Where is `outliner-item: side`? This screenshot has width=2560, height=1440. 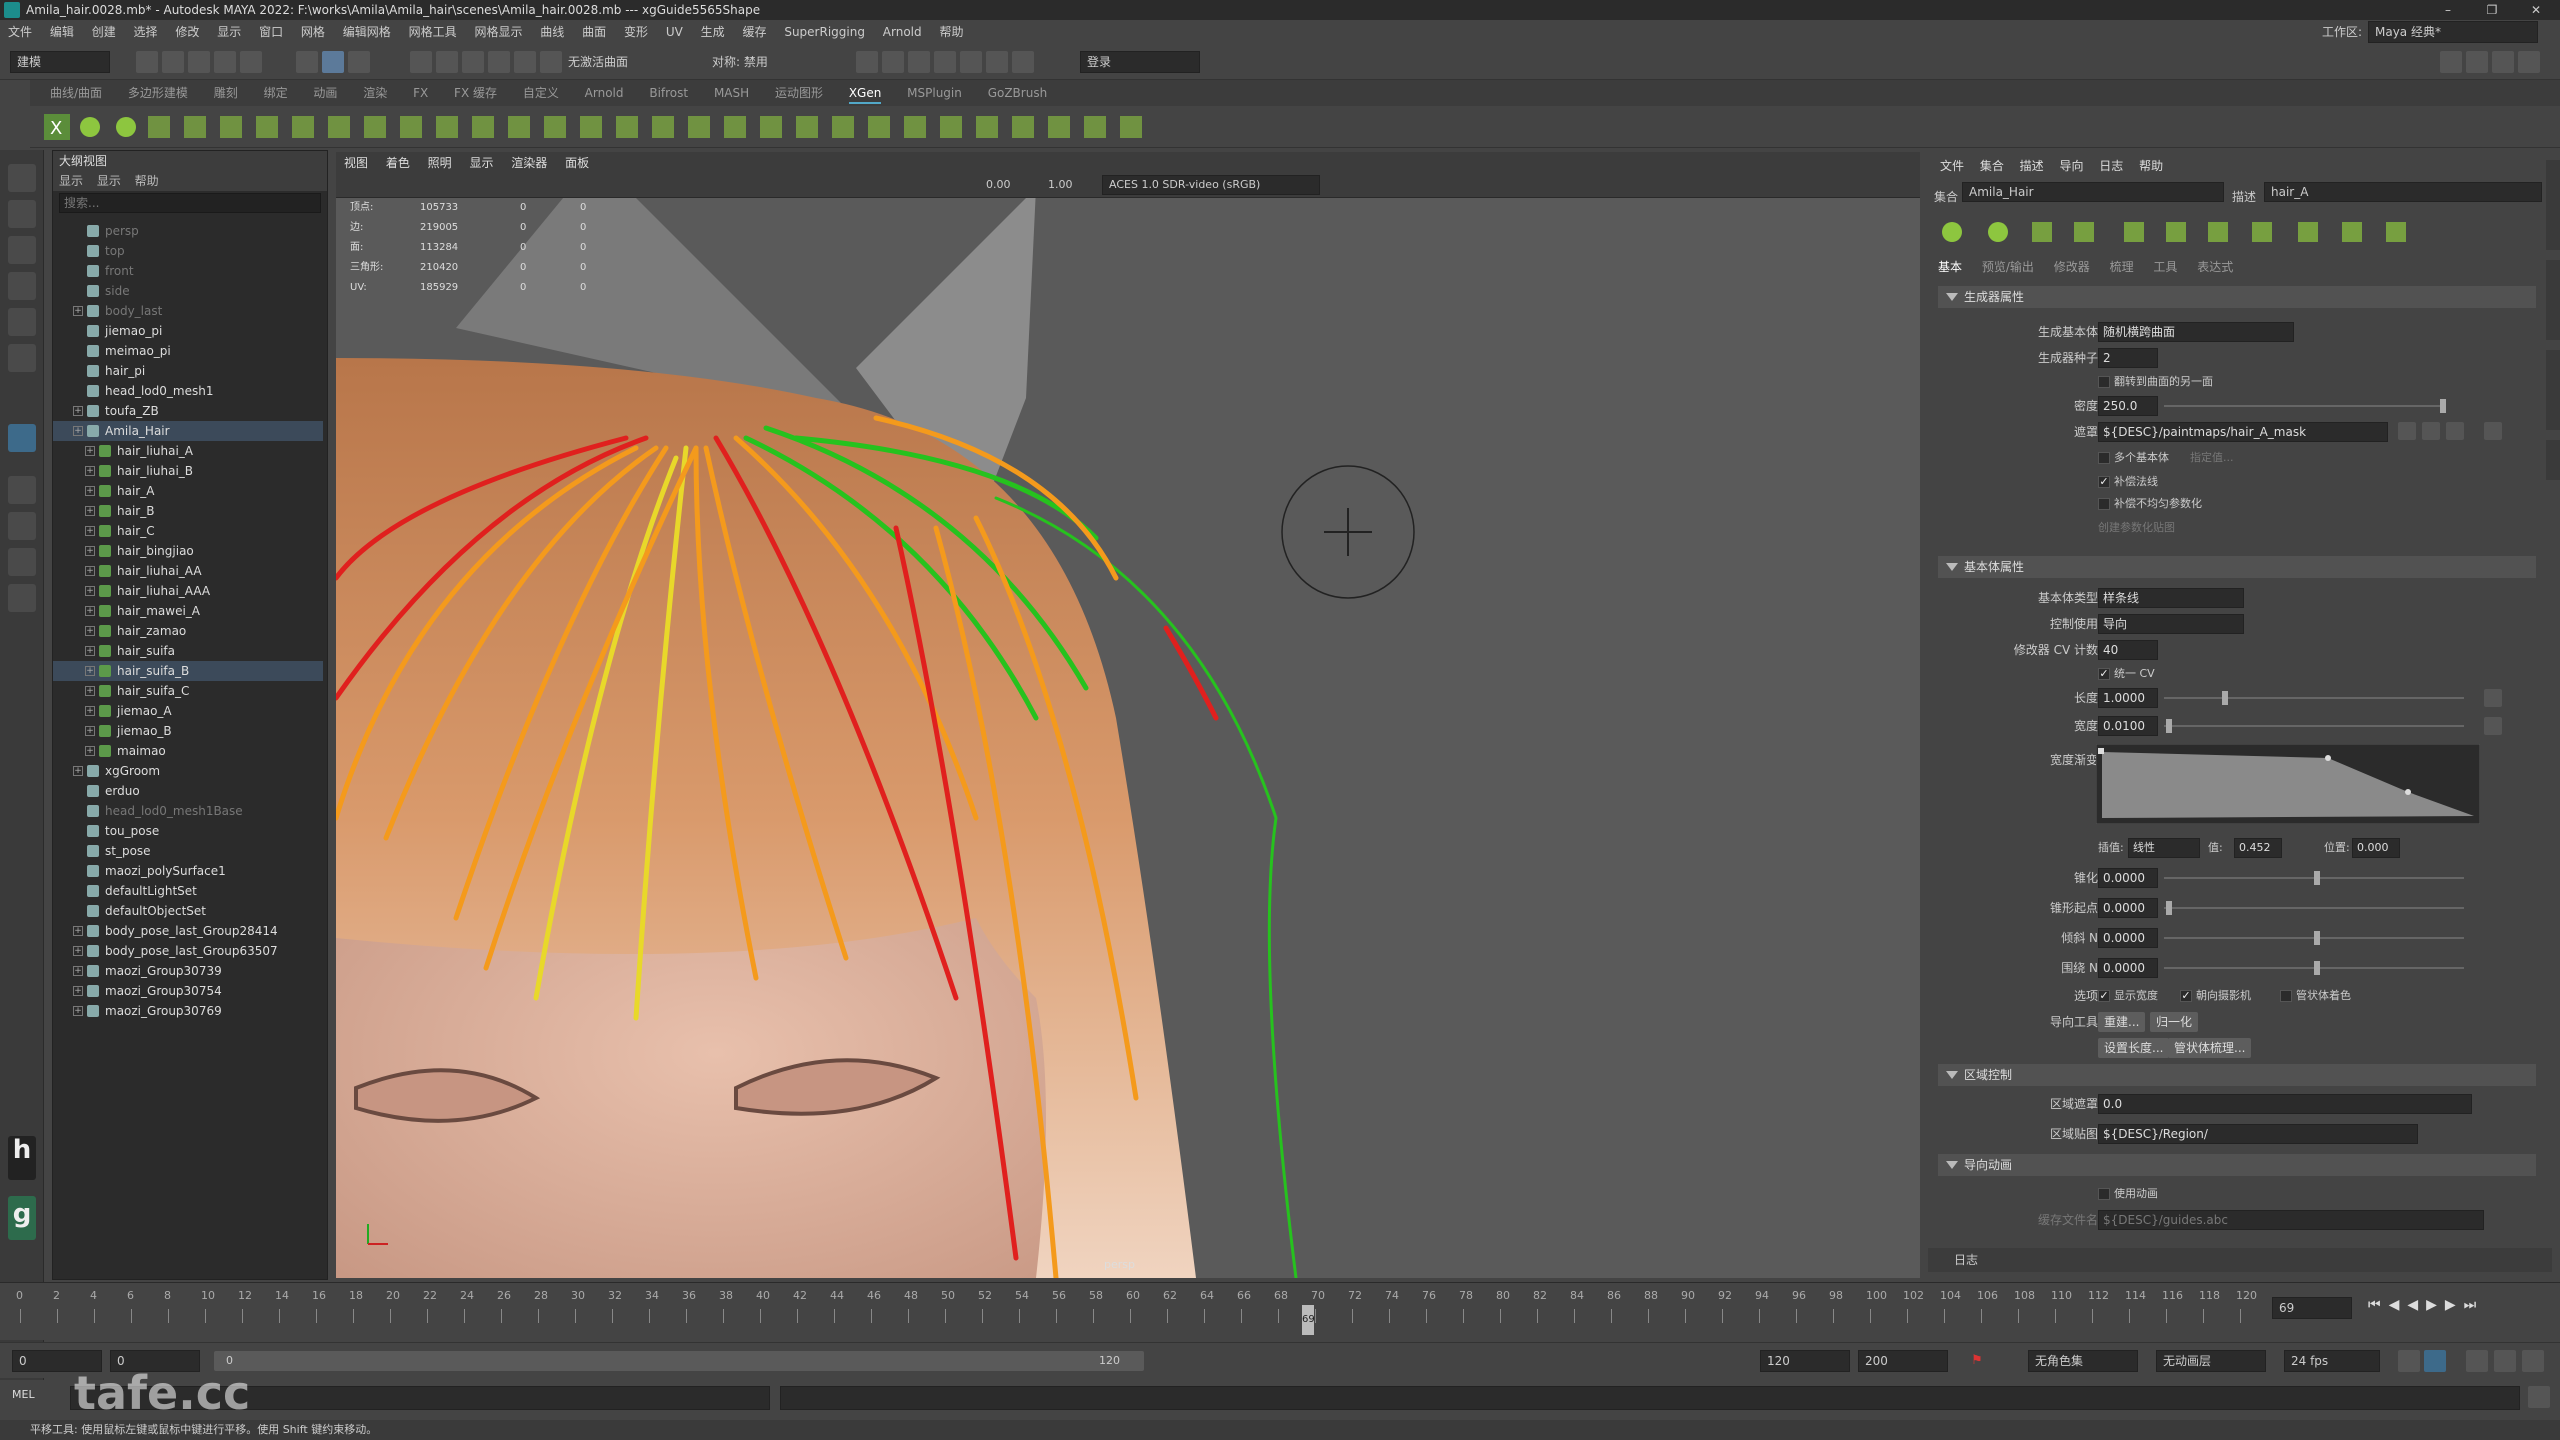
outliner-item: side is located at coordinates (188, 291).